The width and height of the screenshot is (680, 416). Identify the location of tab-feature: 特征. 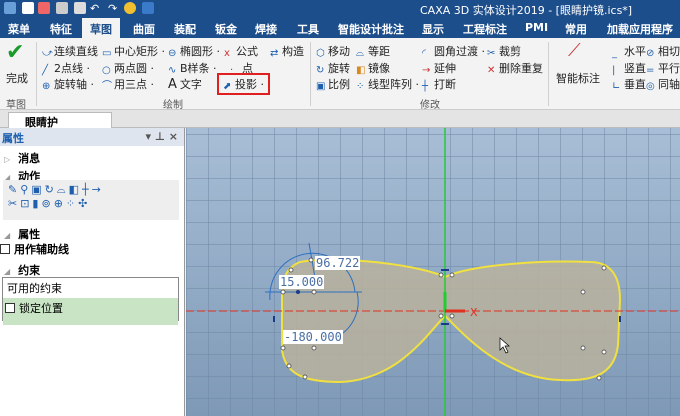
(61, 29).